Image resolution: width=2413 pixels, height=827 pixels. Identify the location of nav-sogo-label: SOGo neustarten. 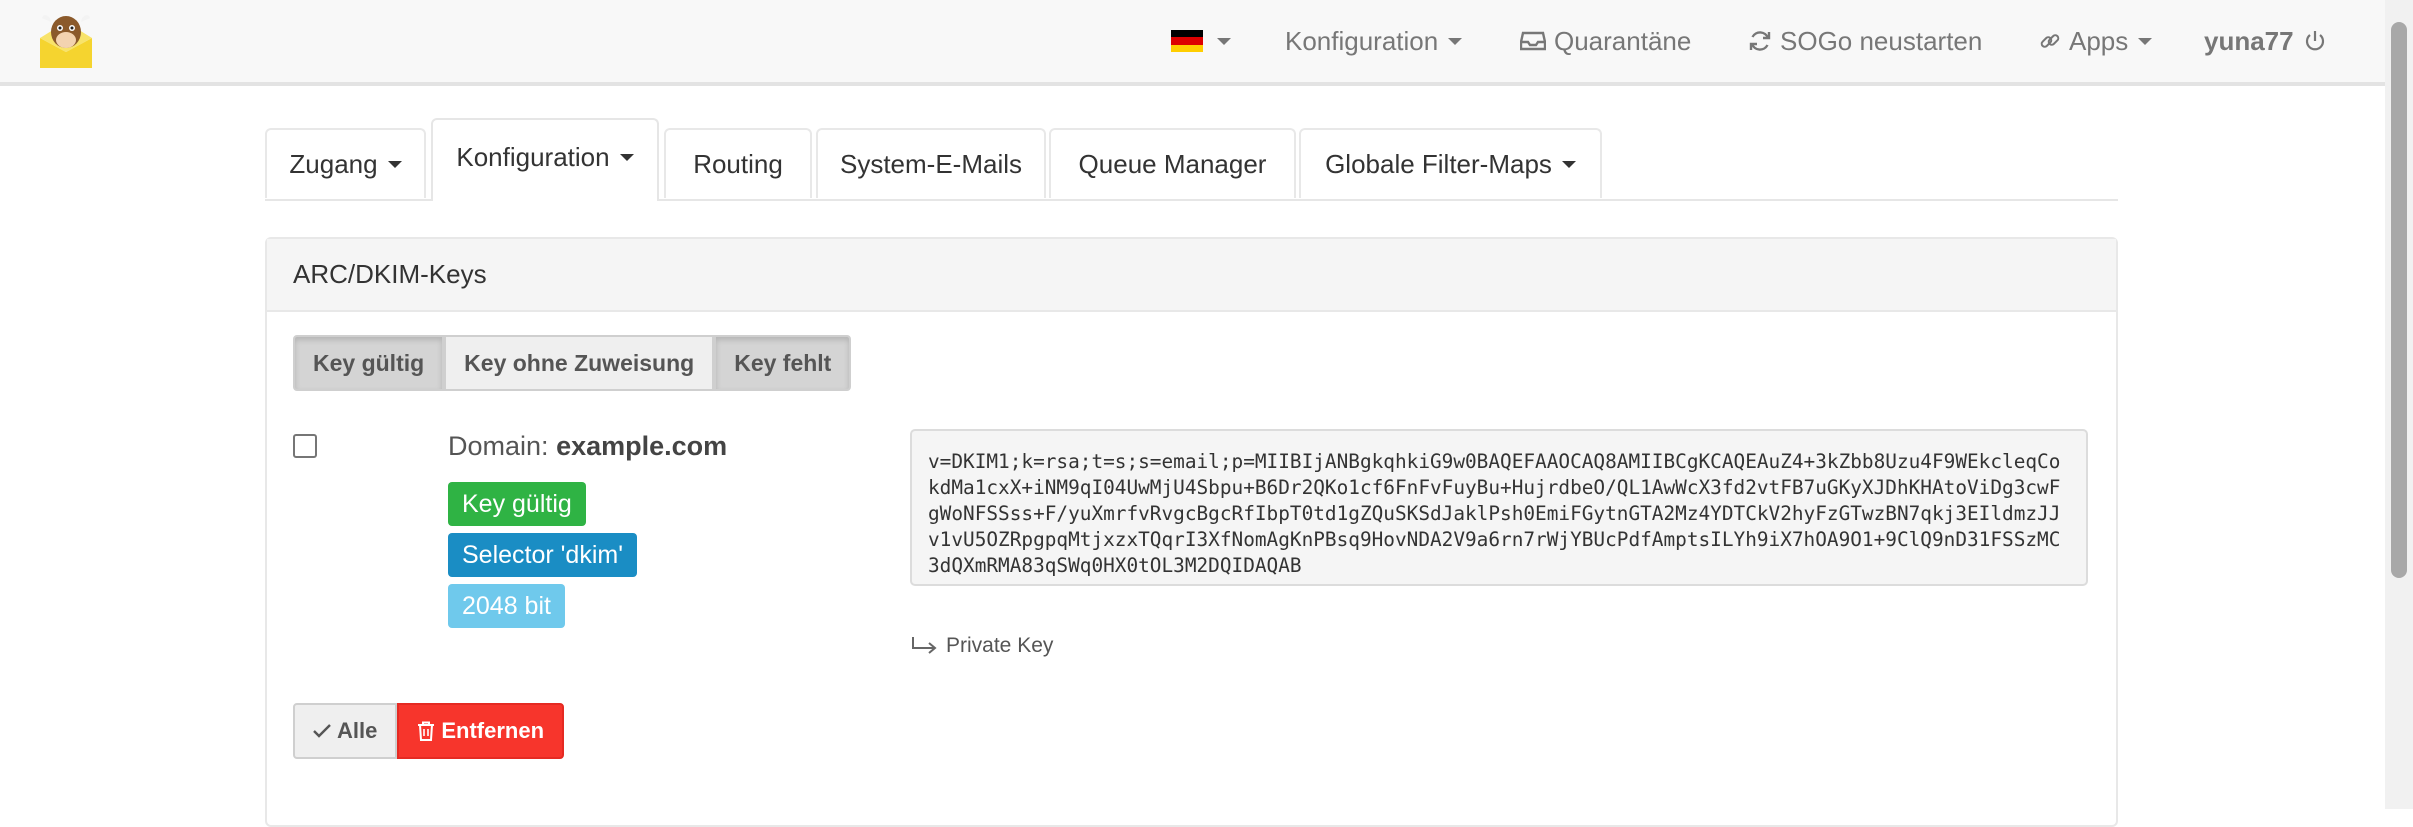
(1881, 40).